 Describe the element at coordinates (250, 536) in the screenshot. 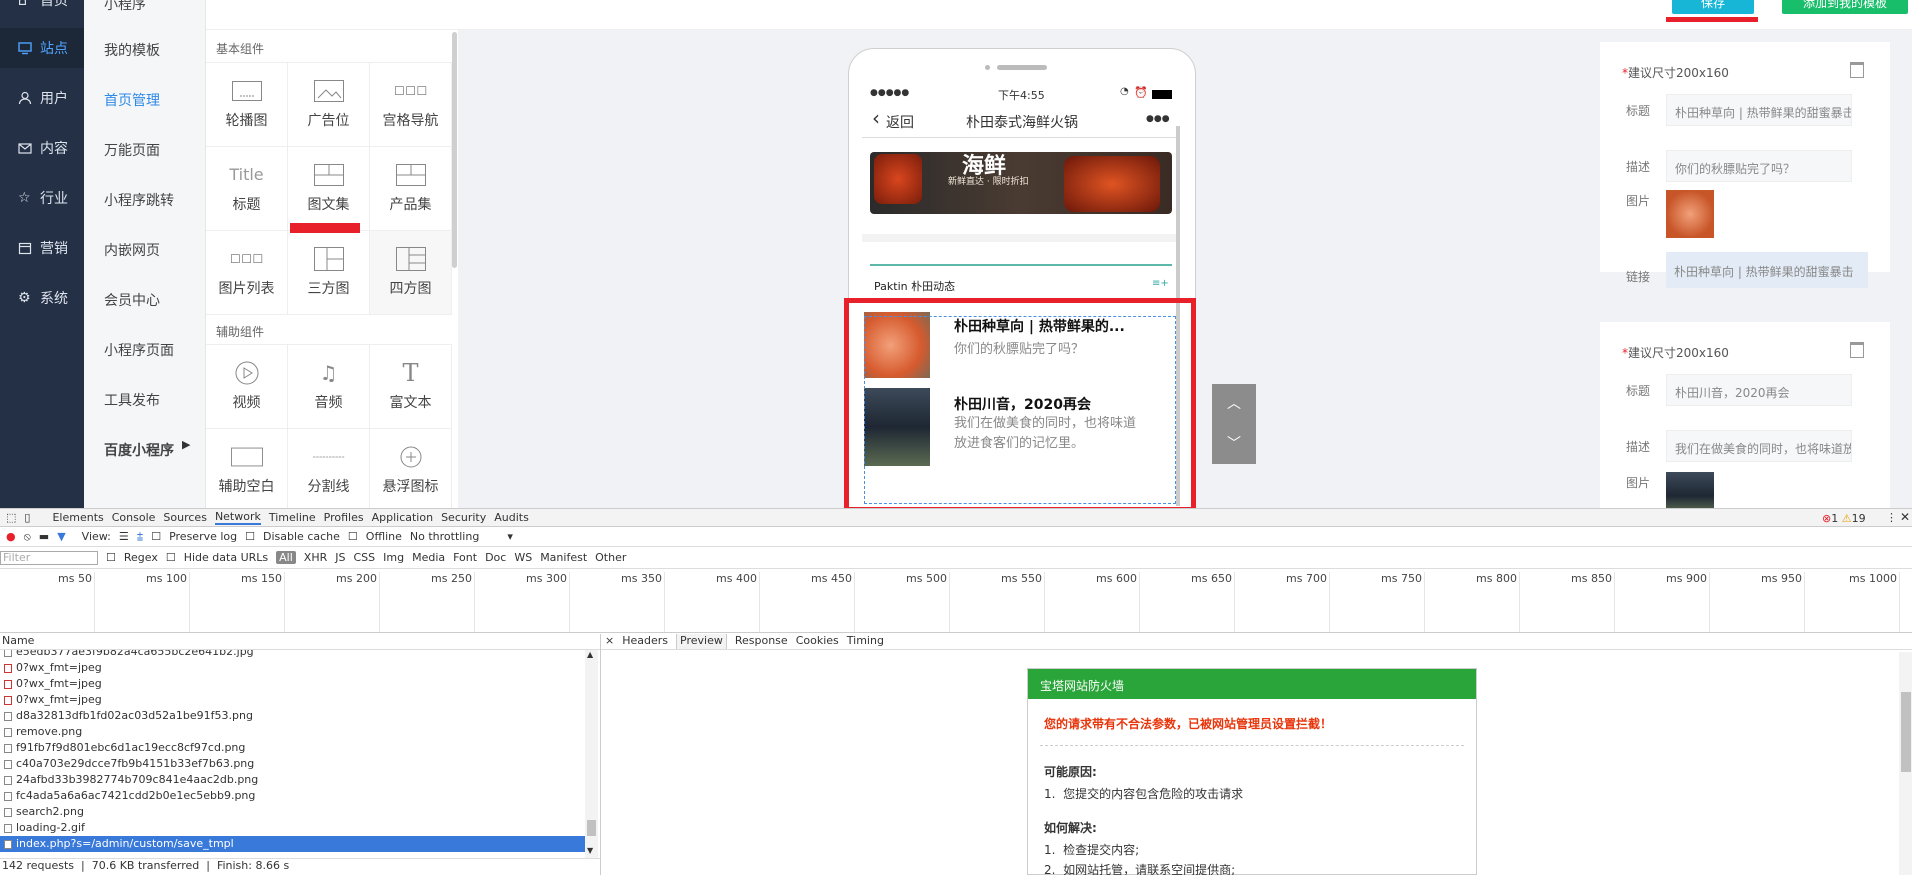

I see `disable-cache-checkbox: ☐` at that location.